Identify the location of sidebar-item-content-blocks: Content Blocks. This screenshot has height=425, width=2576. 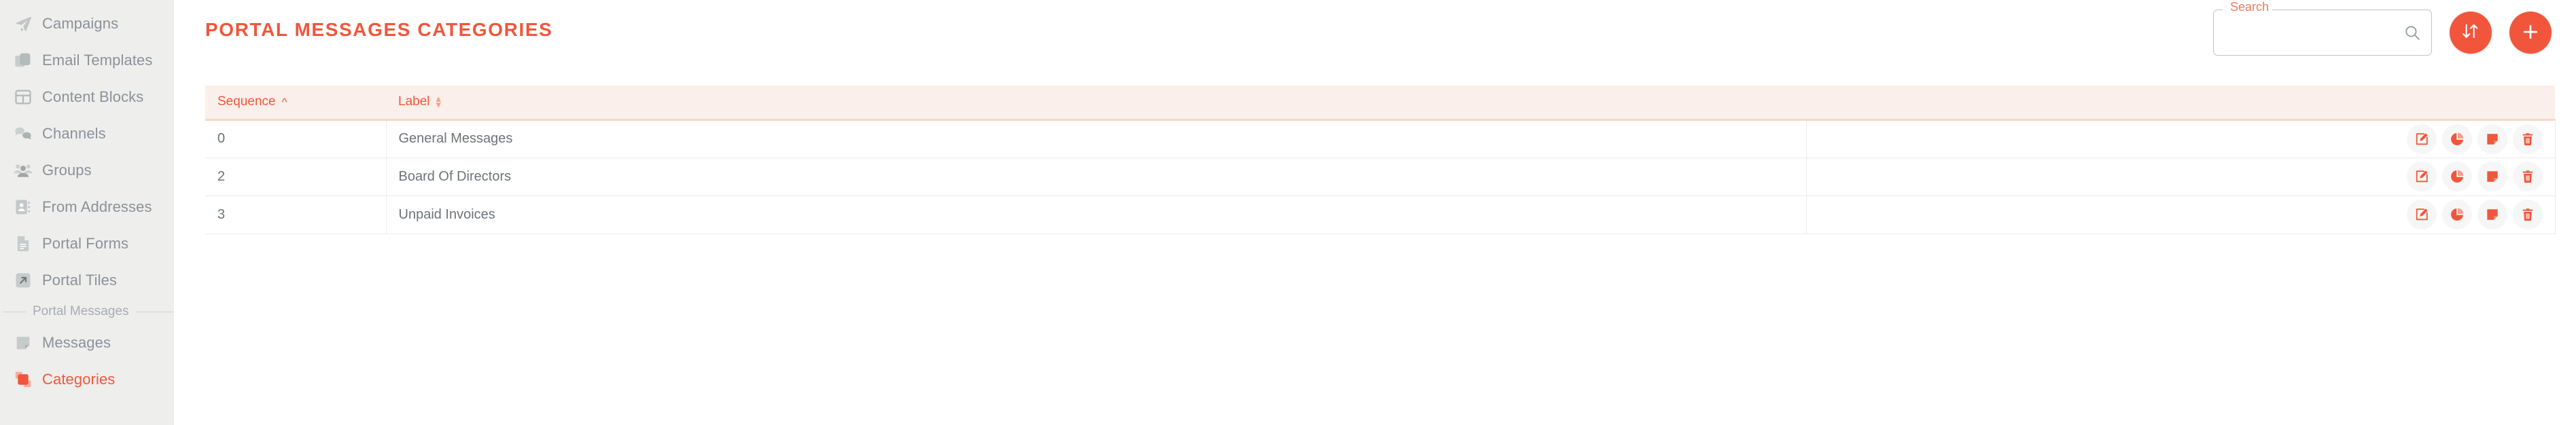
(87, 97).